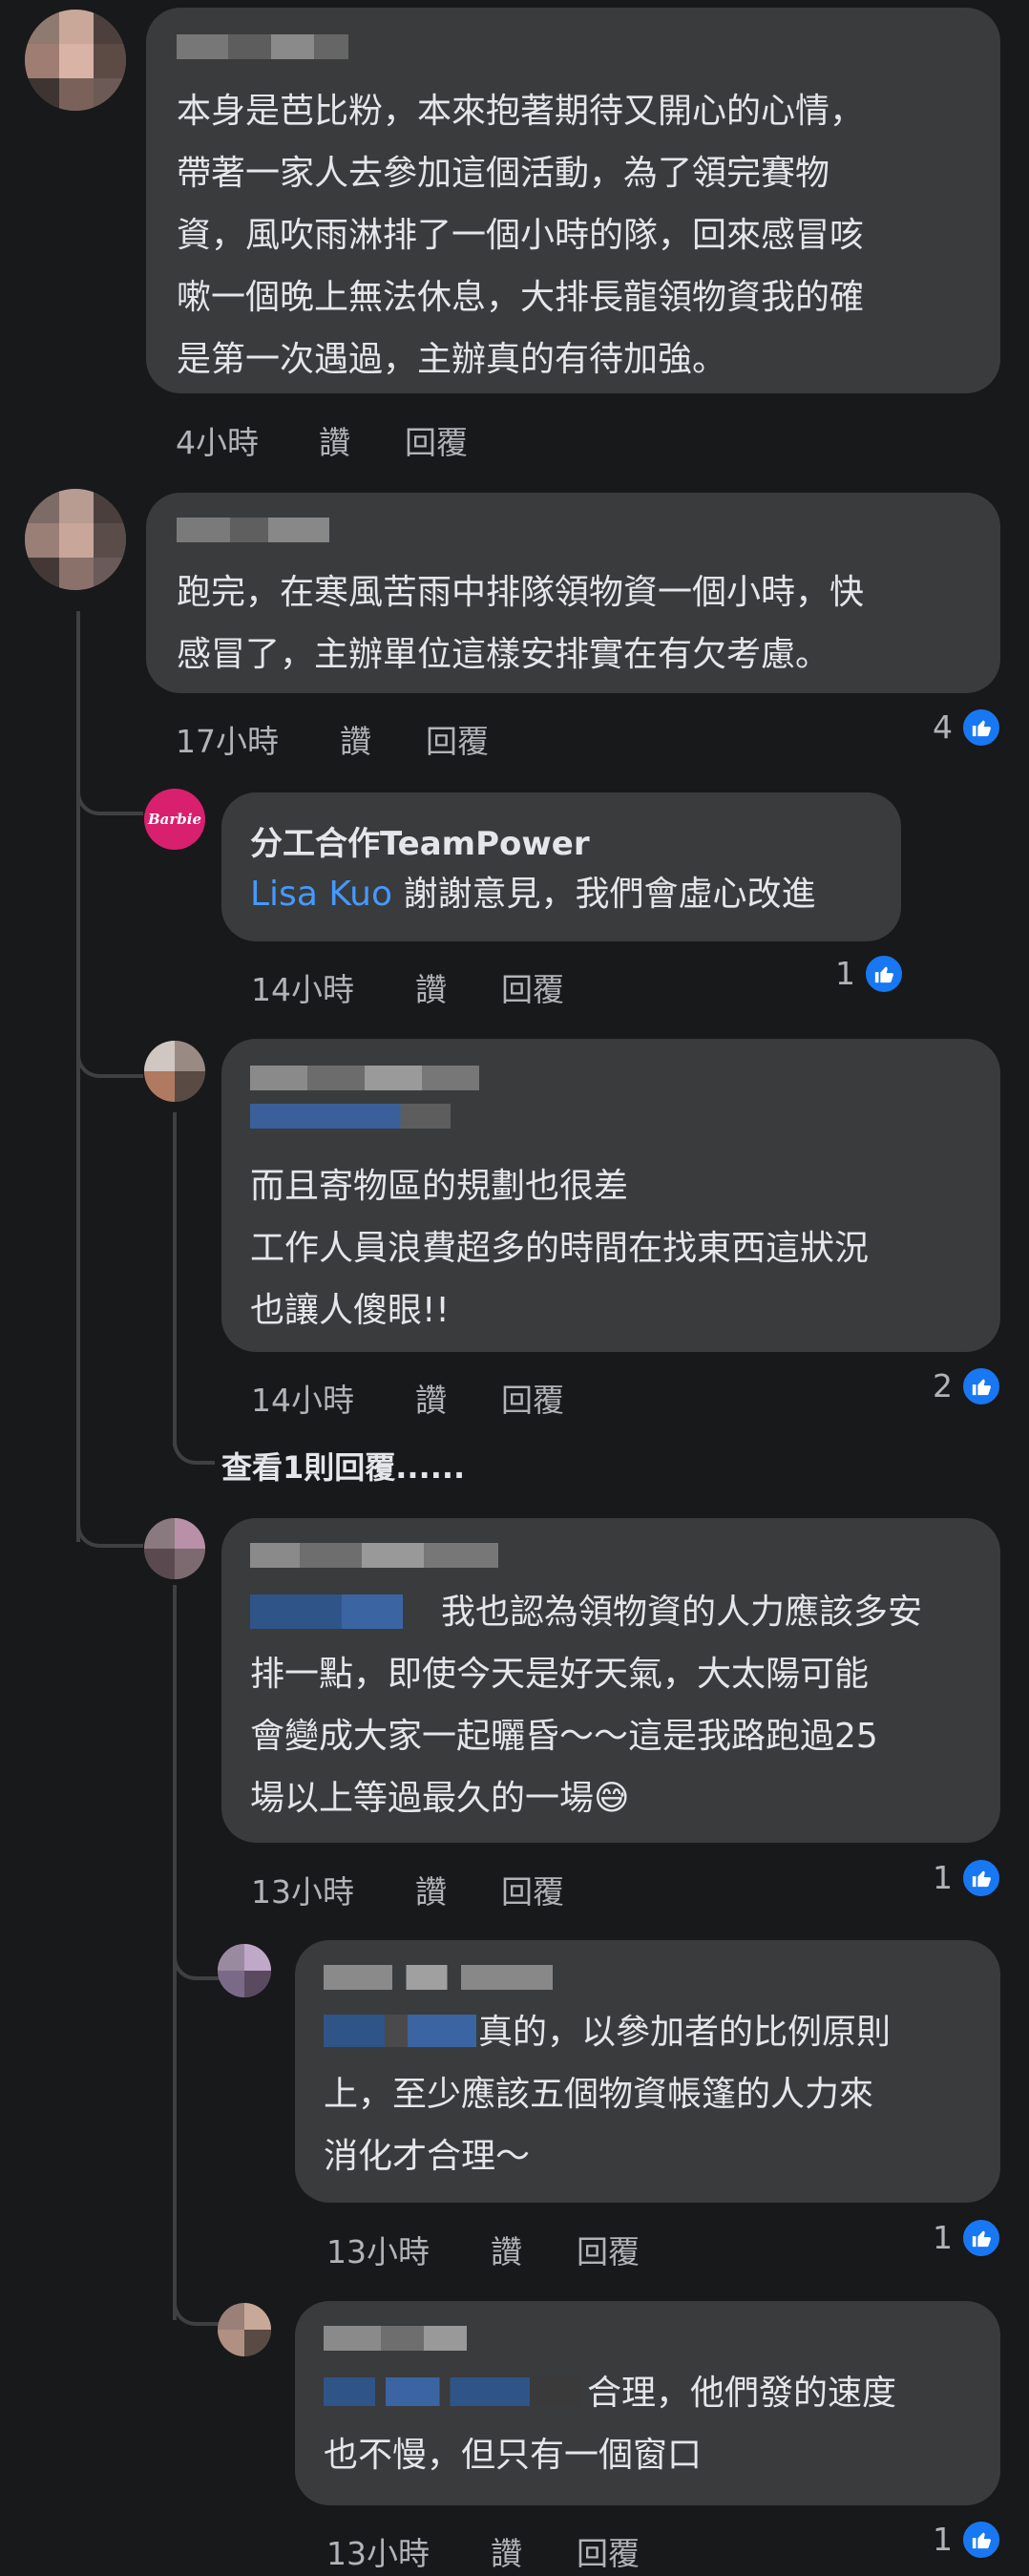 Image resolution: width=1029 pixels, height=2576 pixels. I want to click on reply-text: 謝謝意見，我們會虛心改進, so click(609, 894).